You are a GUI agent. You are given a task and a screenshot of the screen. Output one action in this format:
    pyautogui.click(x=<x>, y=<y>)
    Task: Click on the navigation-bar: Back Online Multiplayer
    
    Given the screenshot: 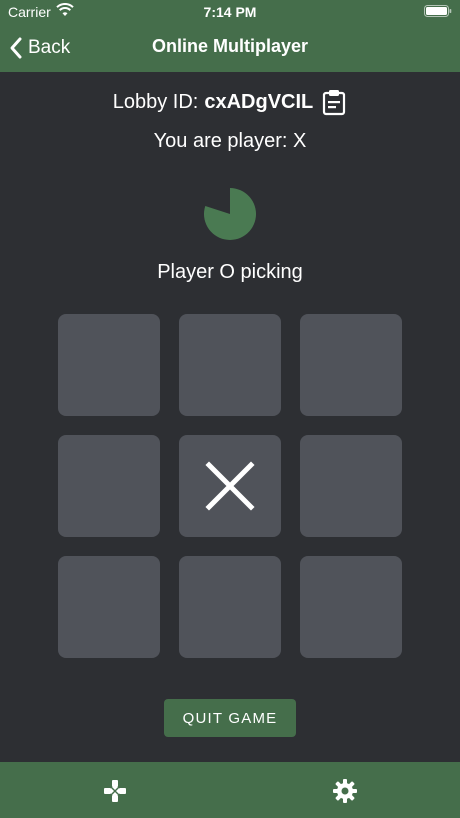 What is the action you would take?
    pyautogui.click(x=230, y=48)
    